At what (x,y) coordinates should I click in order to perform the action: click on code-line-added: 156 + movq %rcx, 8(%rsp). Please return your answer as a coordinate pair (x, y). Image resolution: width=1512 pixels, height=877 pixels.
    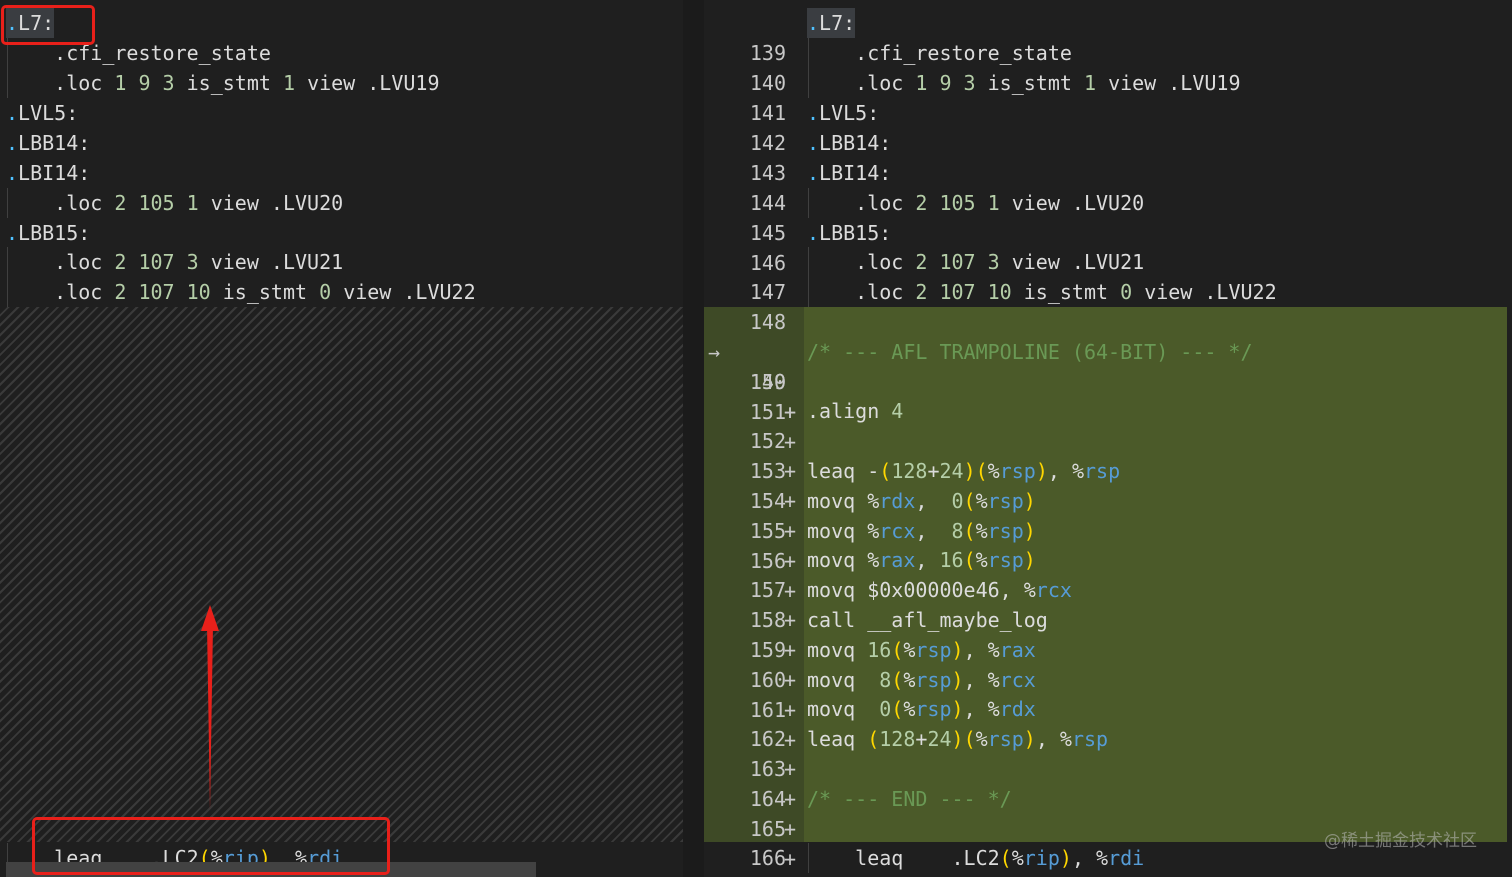
    Looking at the image, I should click on (1108, 559).